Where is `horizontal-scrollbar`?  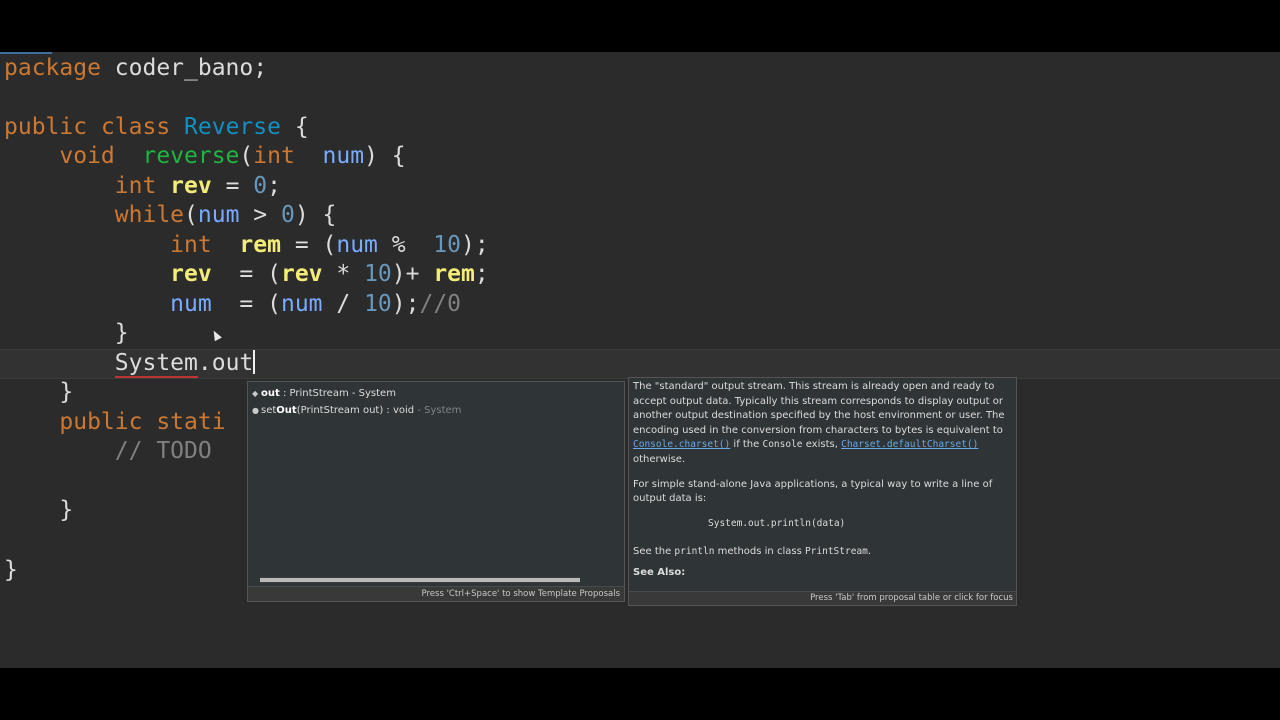 horizontal-scrollbar is located at coordinates (420, 580).